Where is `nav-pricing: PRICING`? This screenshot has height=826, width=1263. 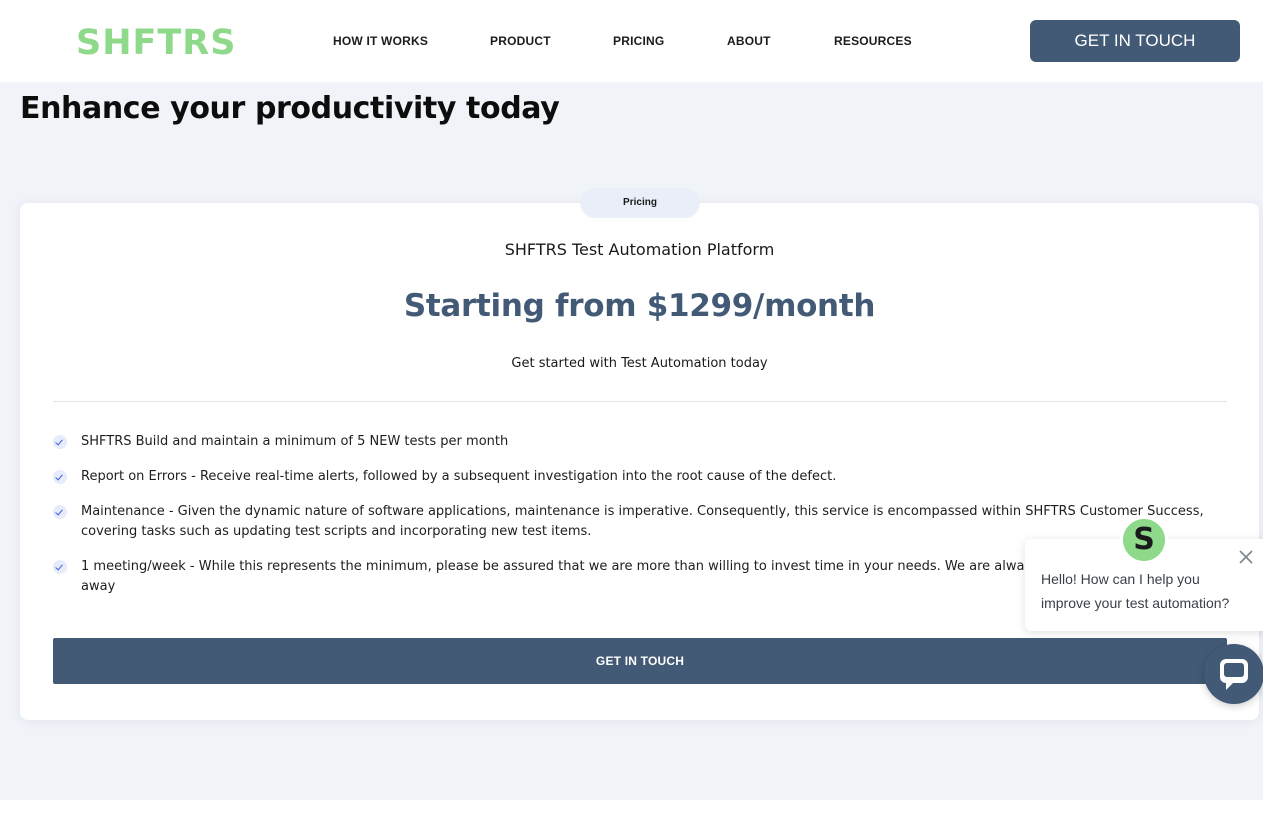 nav-pricing: PRICING is located at coordinates (638, 41).